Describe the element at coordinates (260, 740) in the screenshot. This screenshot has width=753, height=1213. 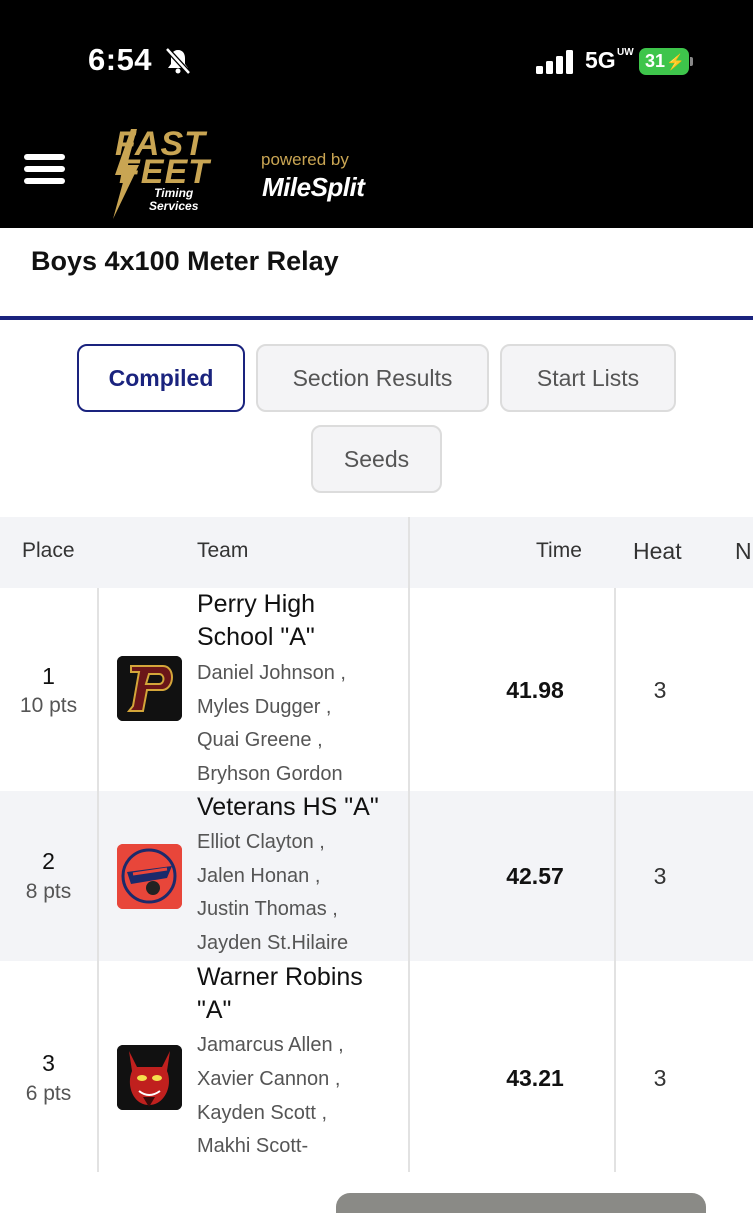
I see `athlete-name: Quai Greene ,` at that location.